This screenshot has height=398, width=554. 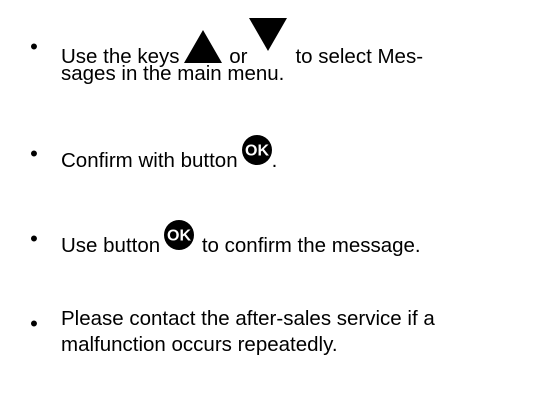 What do you see at coordinates (199, 344) in the screenshot?
I see `item-text-line2: malfunction occurs repeatedly.` at bounding box center [199, 344].